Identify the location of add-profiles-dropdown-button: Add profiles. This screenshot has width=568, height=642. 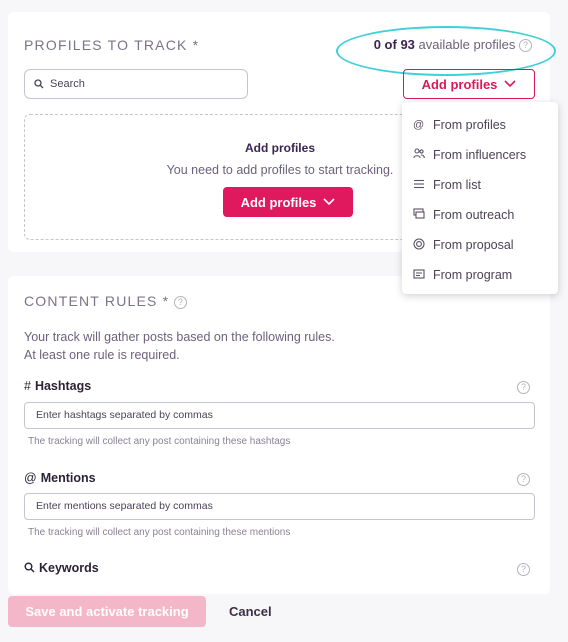
(469, 84).